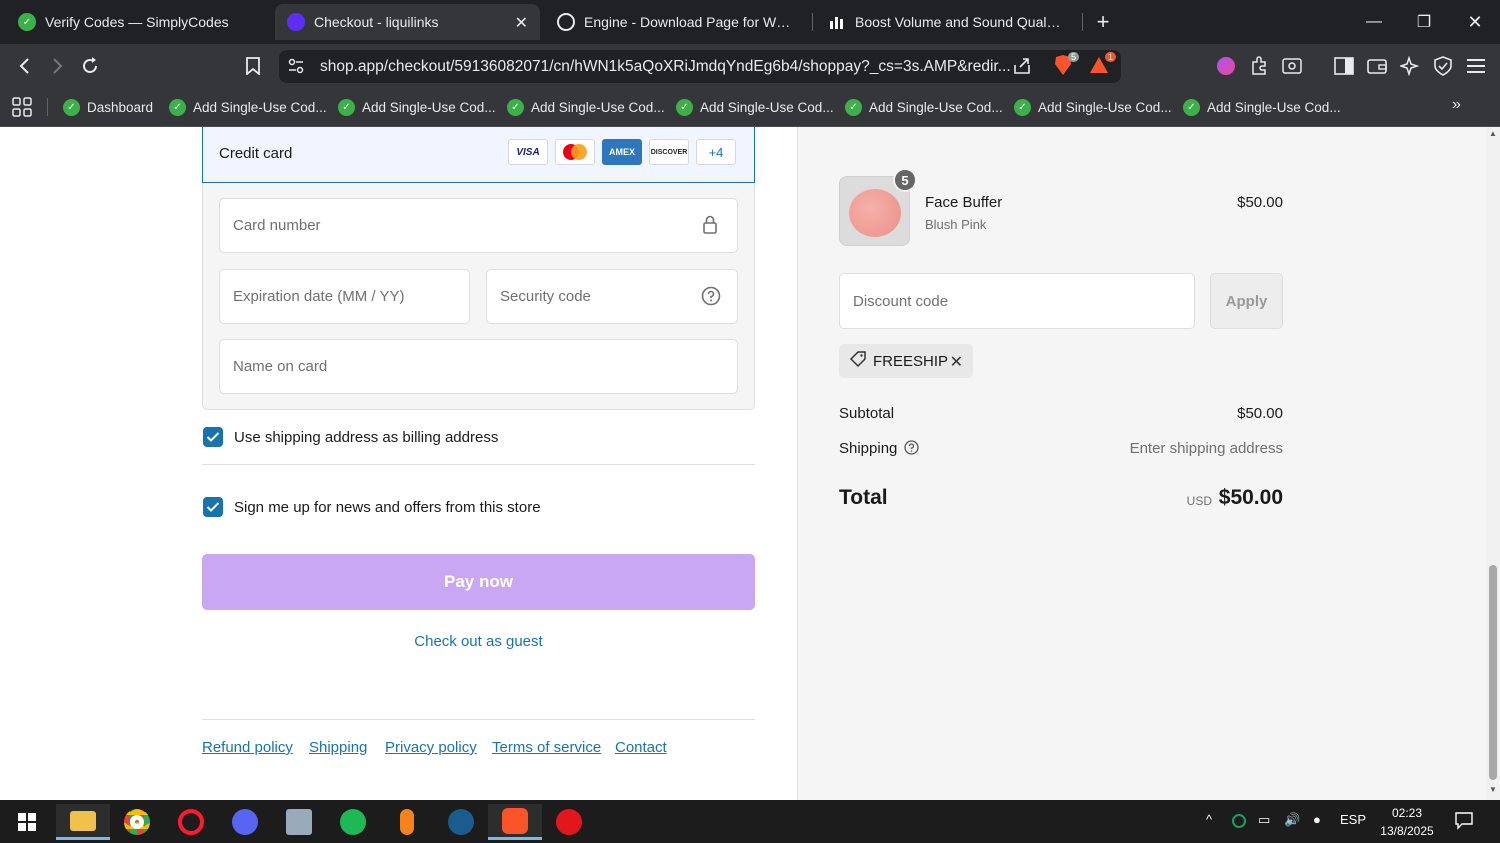 The image size is (1500, 843). What do you see at coordinates (1493, 463) in the screenshot?
I see `page-scrollbar: ▲ ▼` at bounding box center [1493, 463].